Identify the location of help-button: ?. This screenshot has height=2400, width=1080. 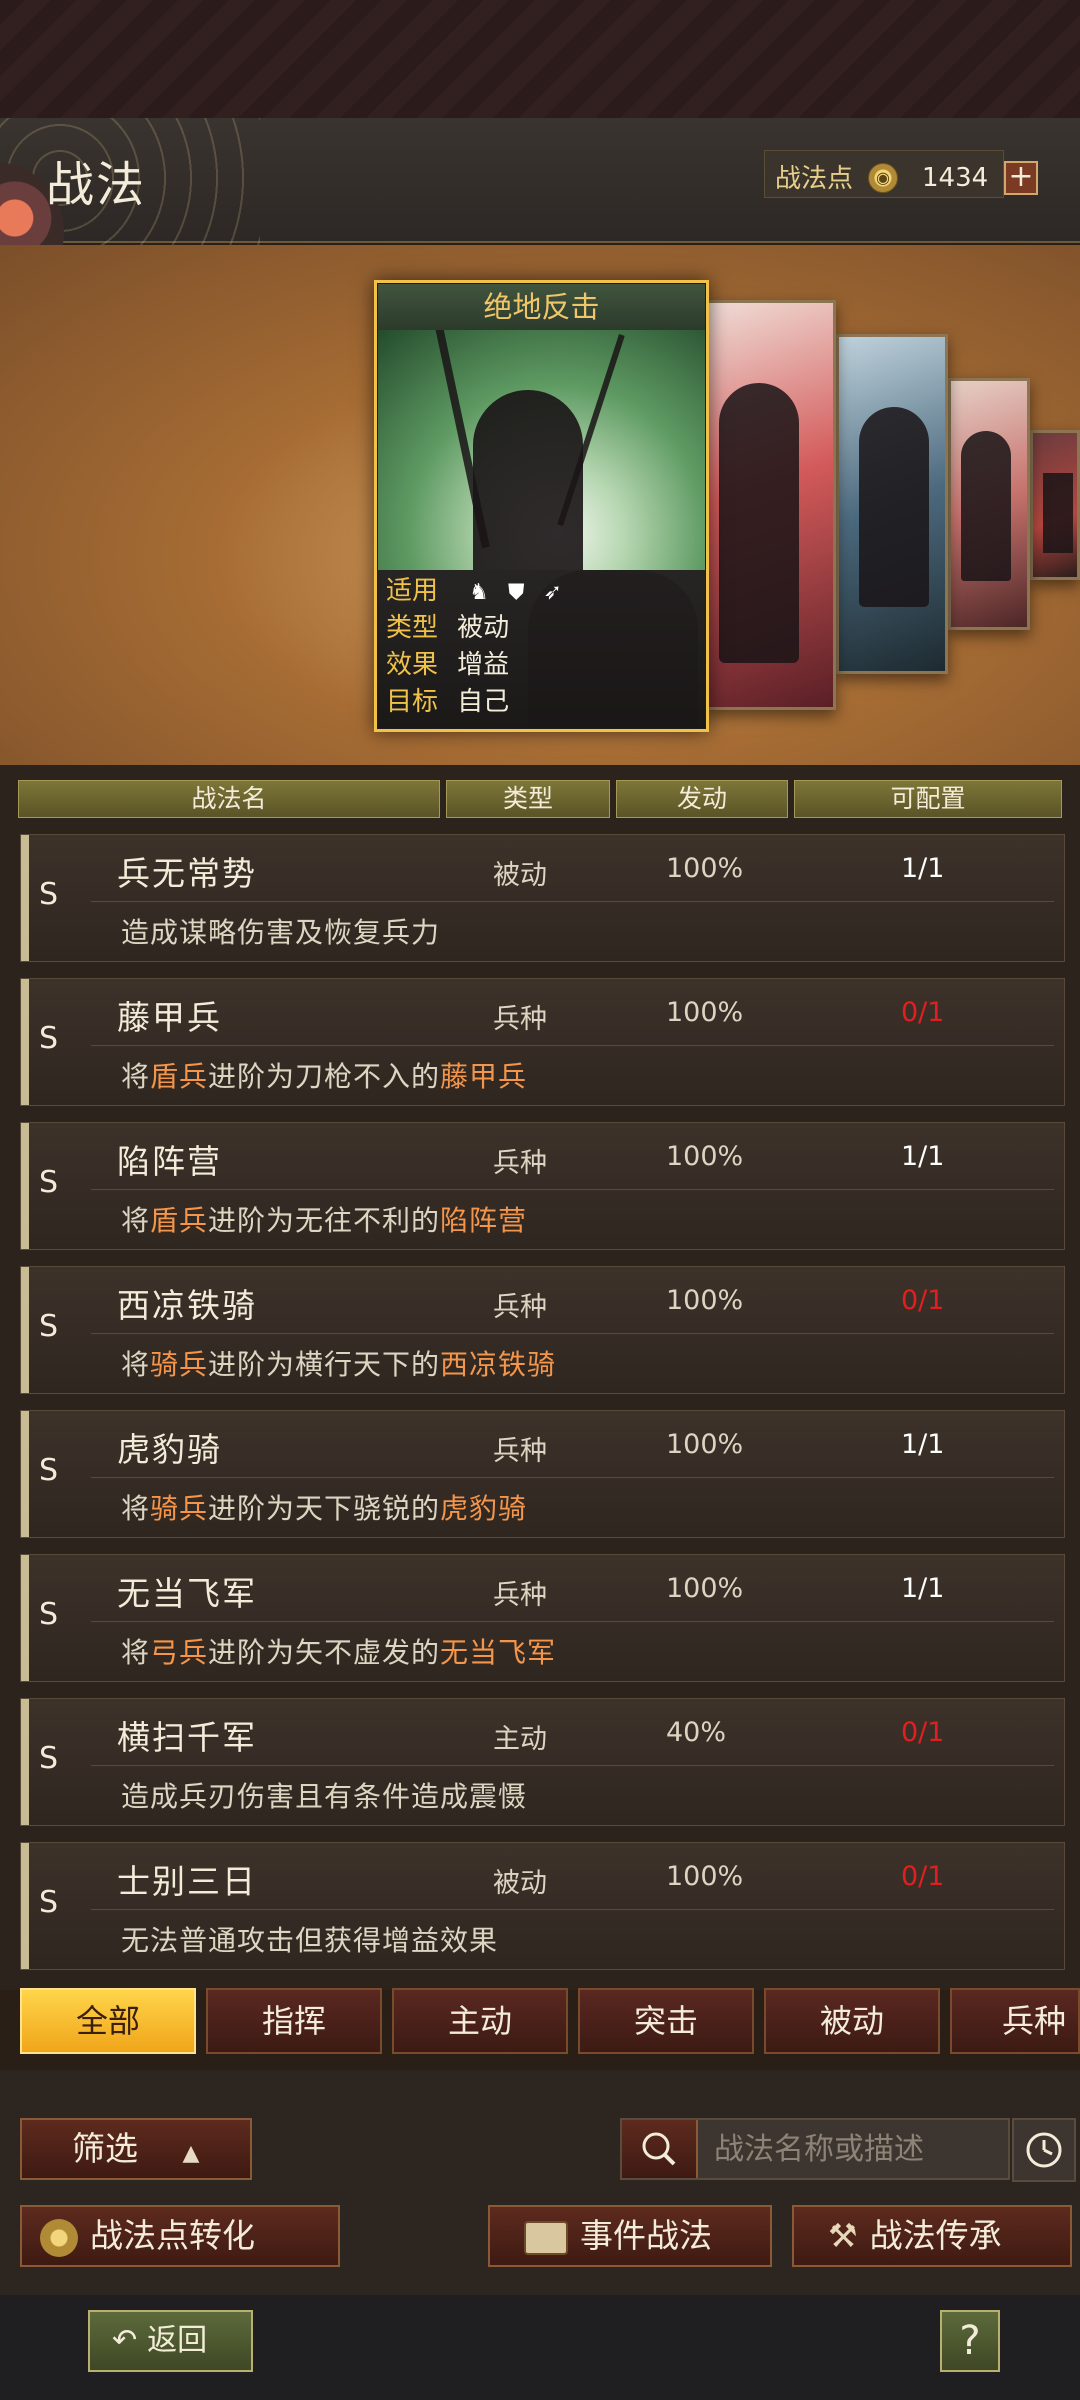
(970, 2341).